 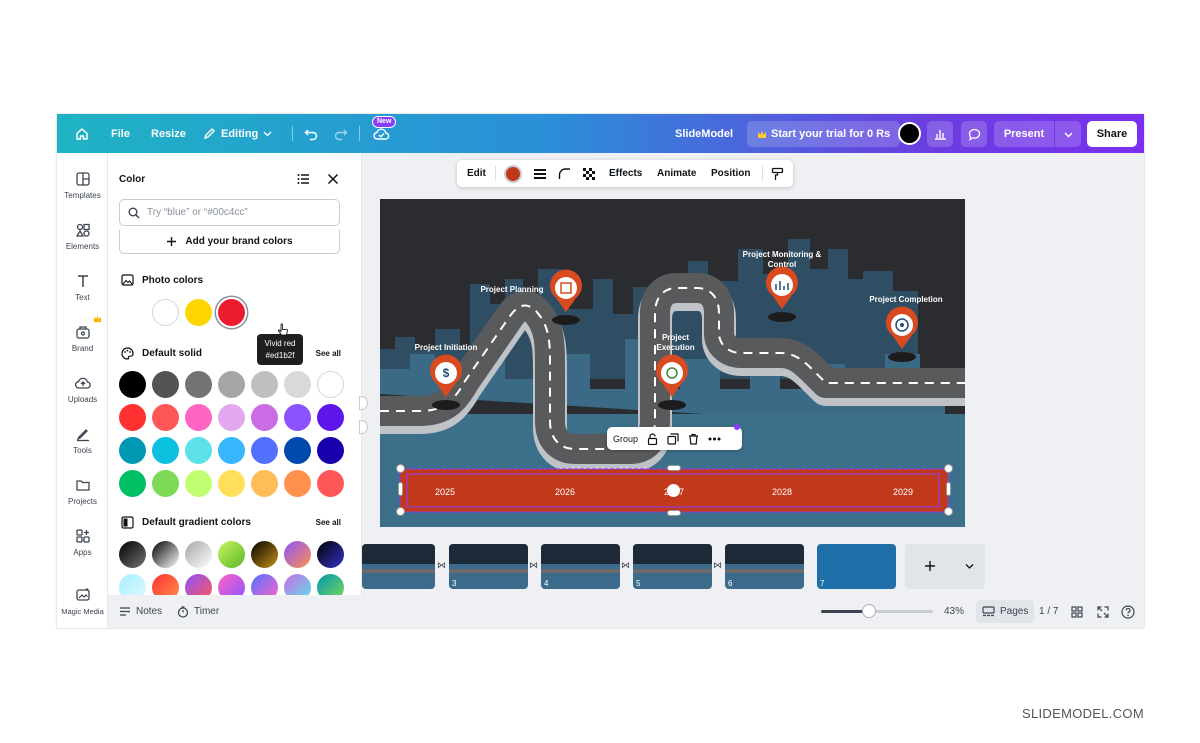 What do you see at coordinates (513, 173) in the screenshot?
I see `fill-color-button` at bounding box center [513, 173].